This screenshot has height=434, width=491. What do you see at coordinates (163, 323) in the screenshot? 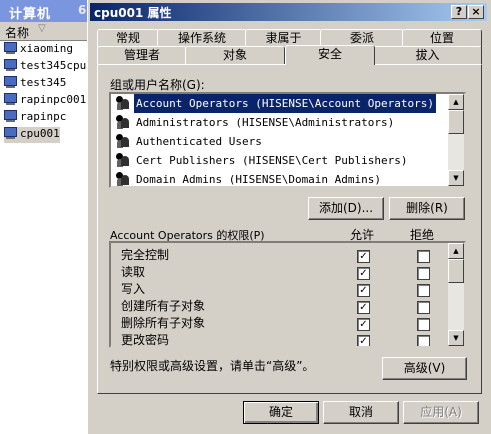
I see `permission-name: 删除所有子对象` at bounding box center [163, 323].